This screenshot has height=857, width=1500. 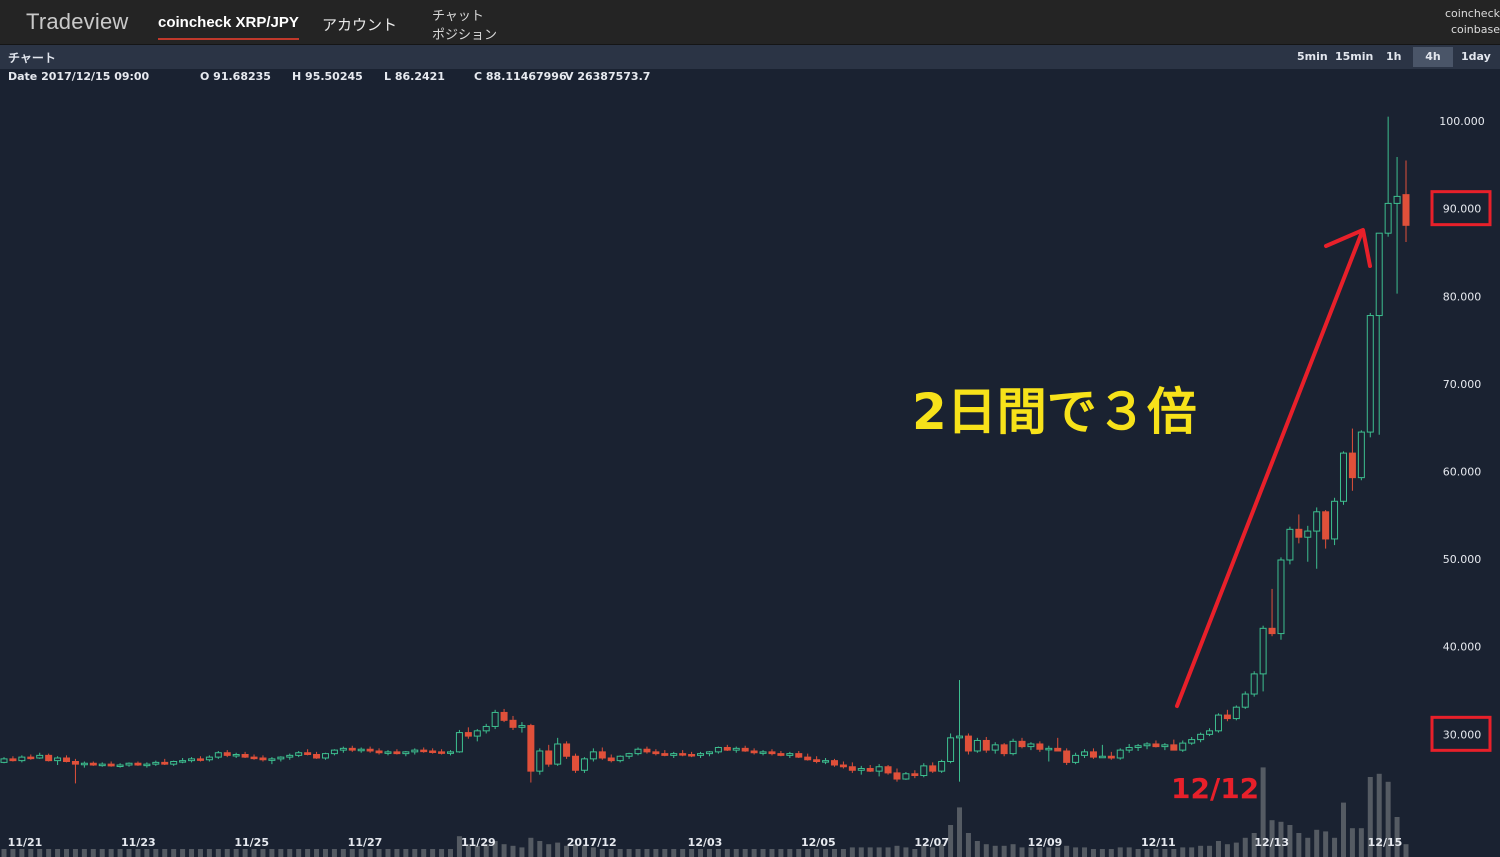 I want to click on tab-pair-chart: coincheck XRP/JPY, so click(x=228, y=27).